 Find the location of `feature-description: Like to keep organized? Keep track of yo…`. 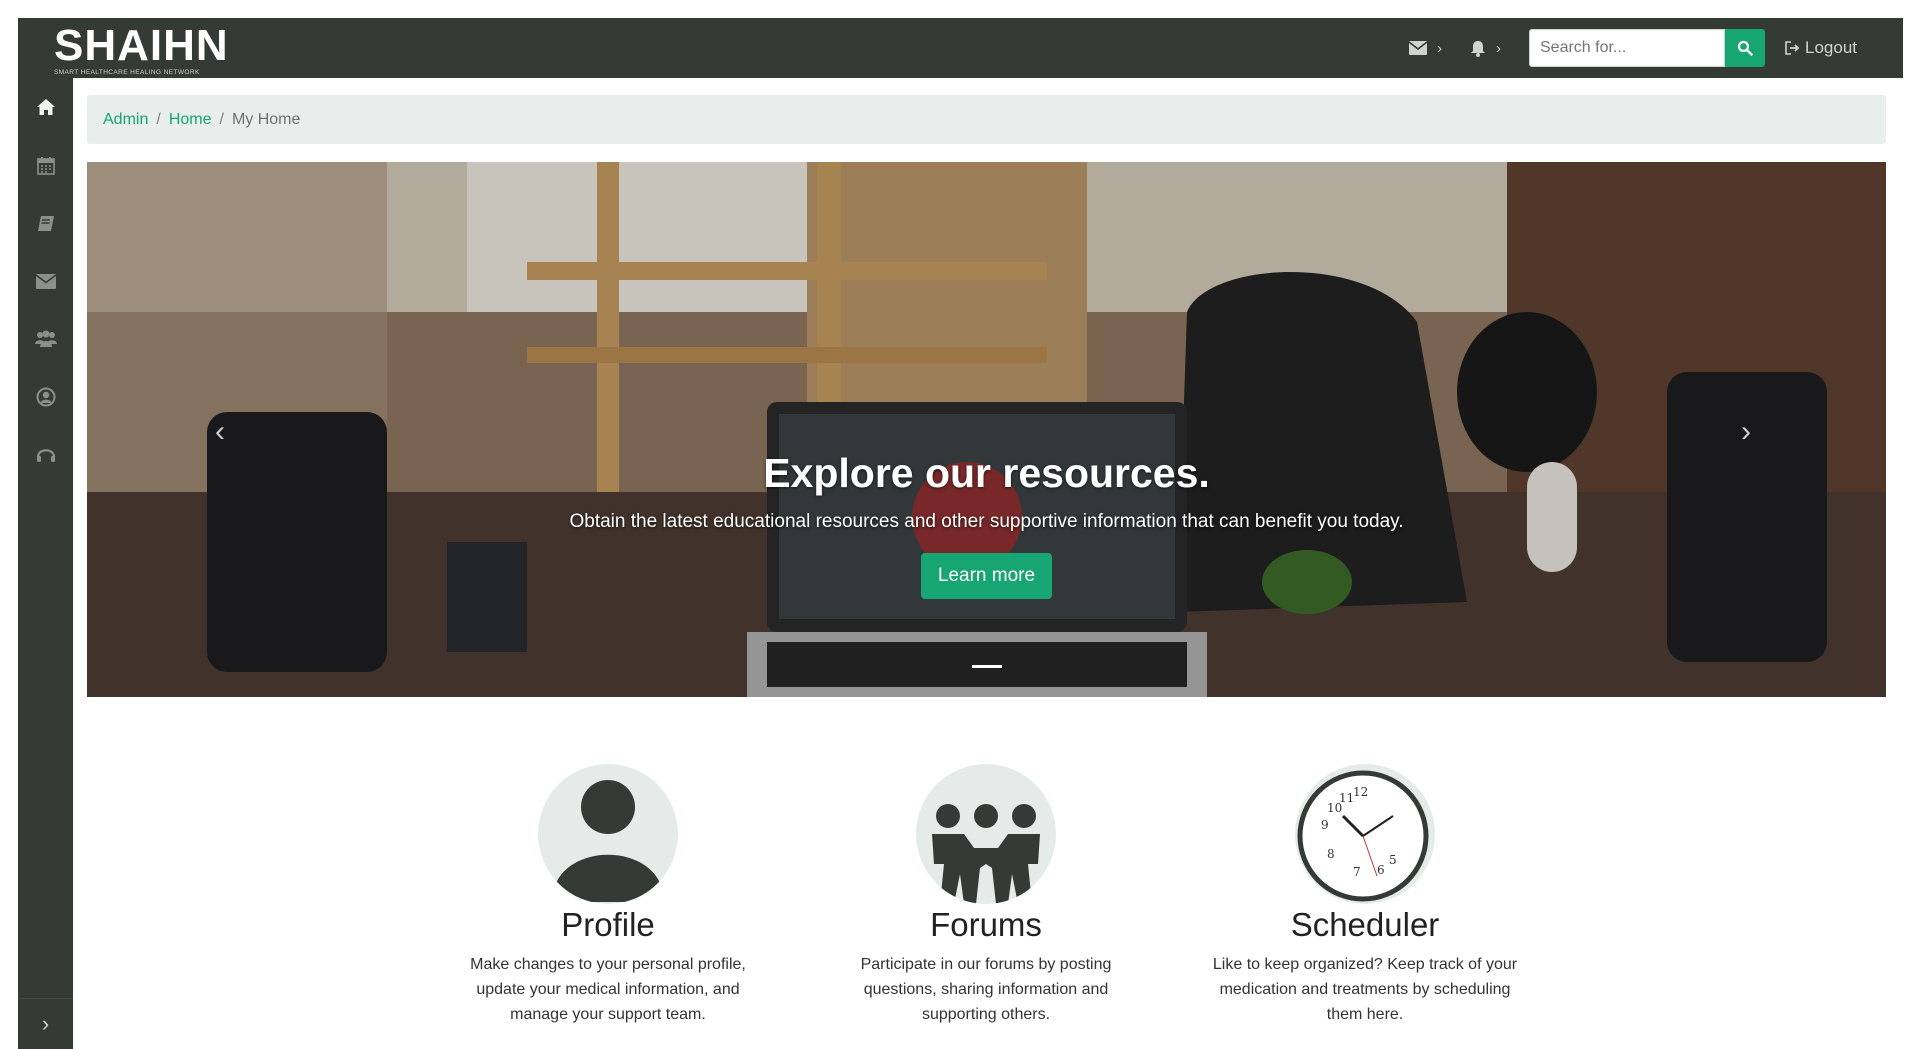

feature-description: Like to keep organized? Keep track of yo… is located at coordinates (1365, 989).